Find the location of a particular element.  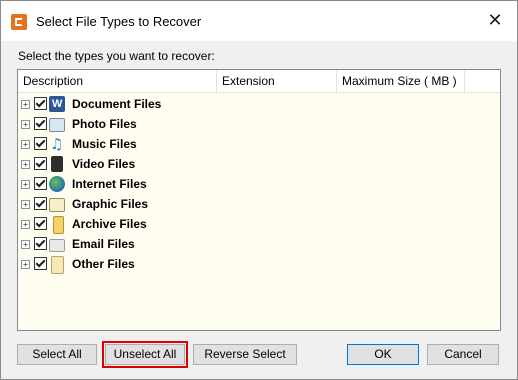

checkbox-other-files is located at coordinates (40, 263).